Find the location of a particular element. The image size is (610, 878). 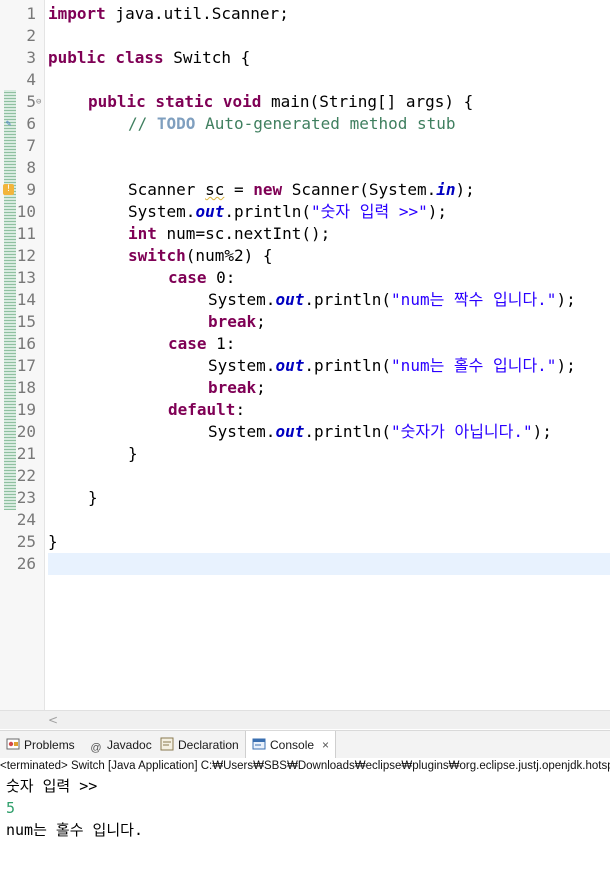

editor-corner is located at coordinates (22, 719).